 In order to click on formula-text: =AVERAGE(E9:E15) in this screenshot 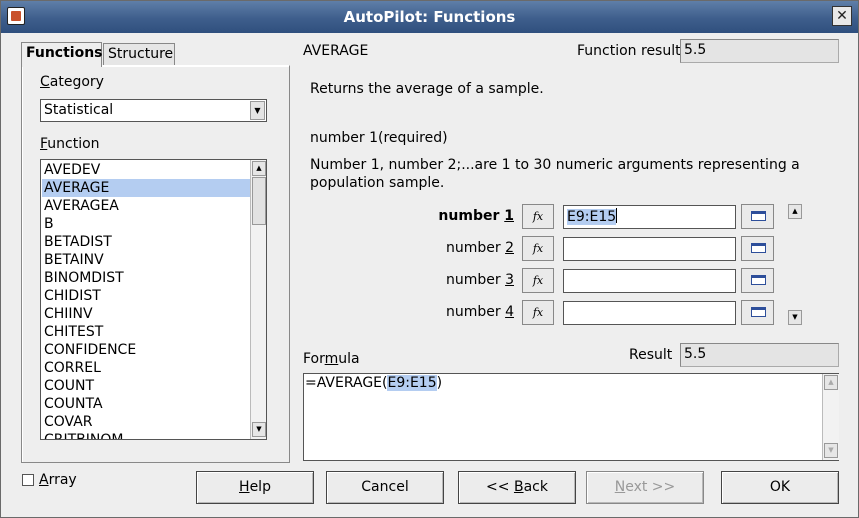, I will do `click(374, 383)`.